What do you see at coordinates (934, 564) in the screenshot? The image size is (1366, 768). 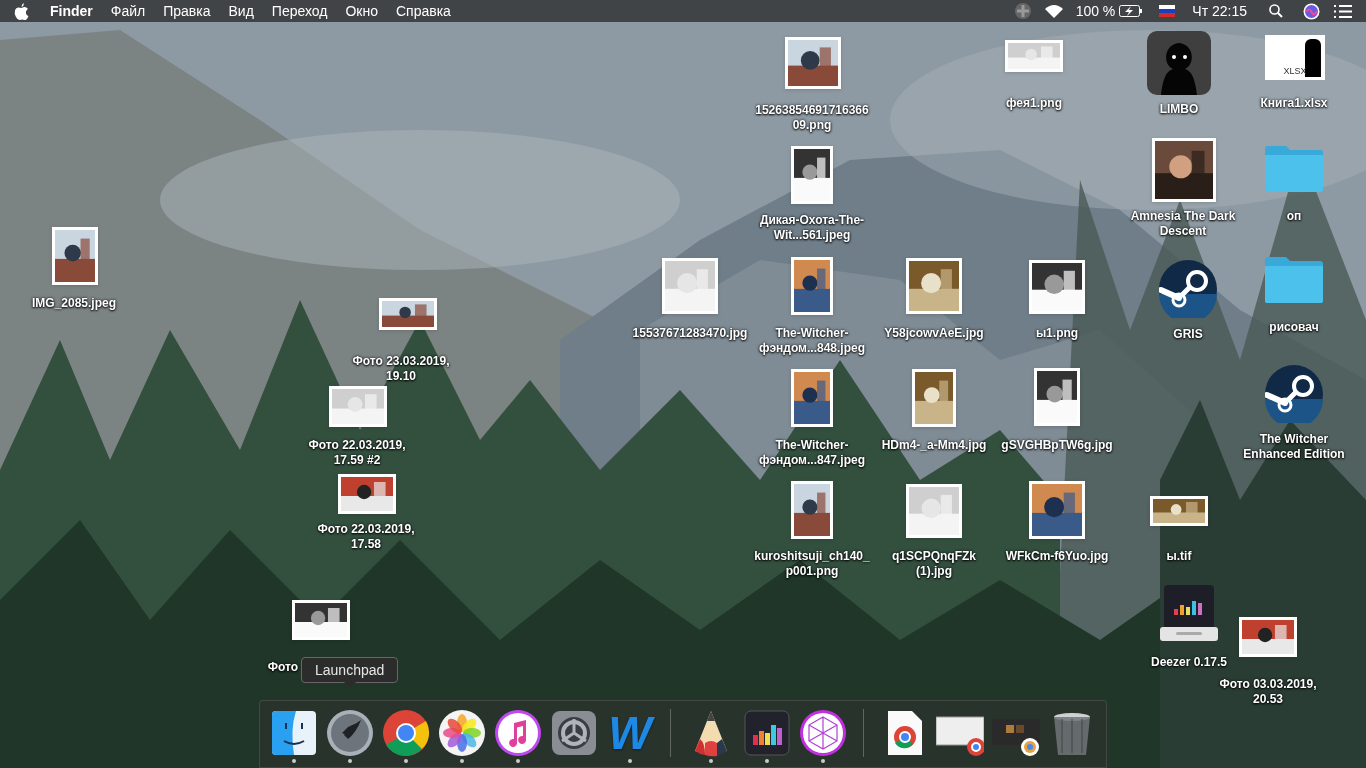 I see `file-name: q1SCPQnqFZk (1).jpg` at bounding box center [934, 564].